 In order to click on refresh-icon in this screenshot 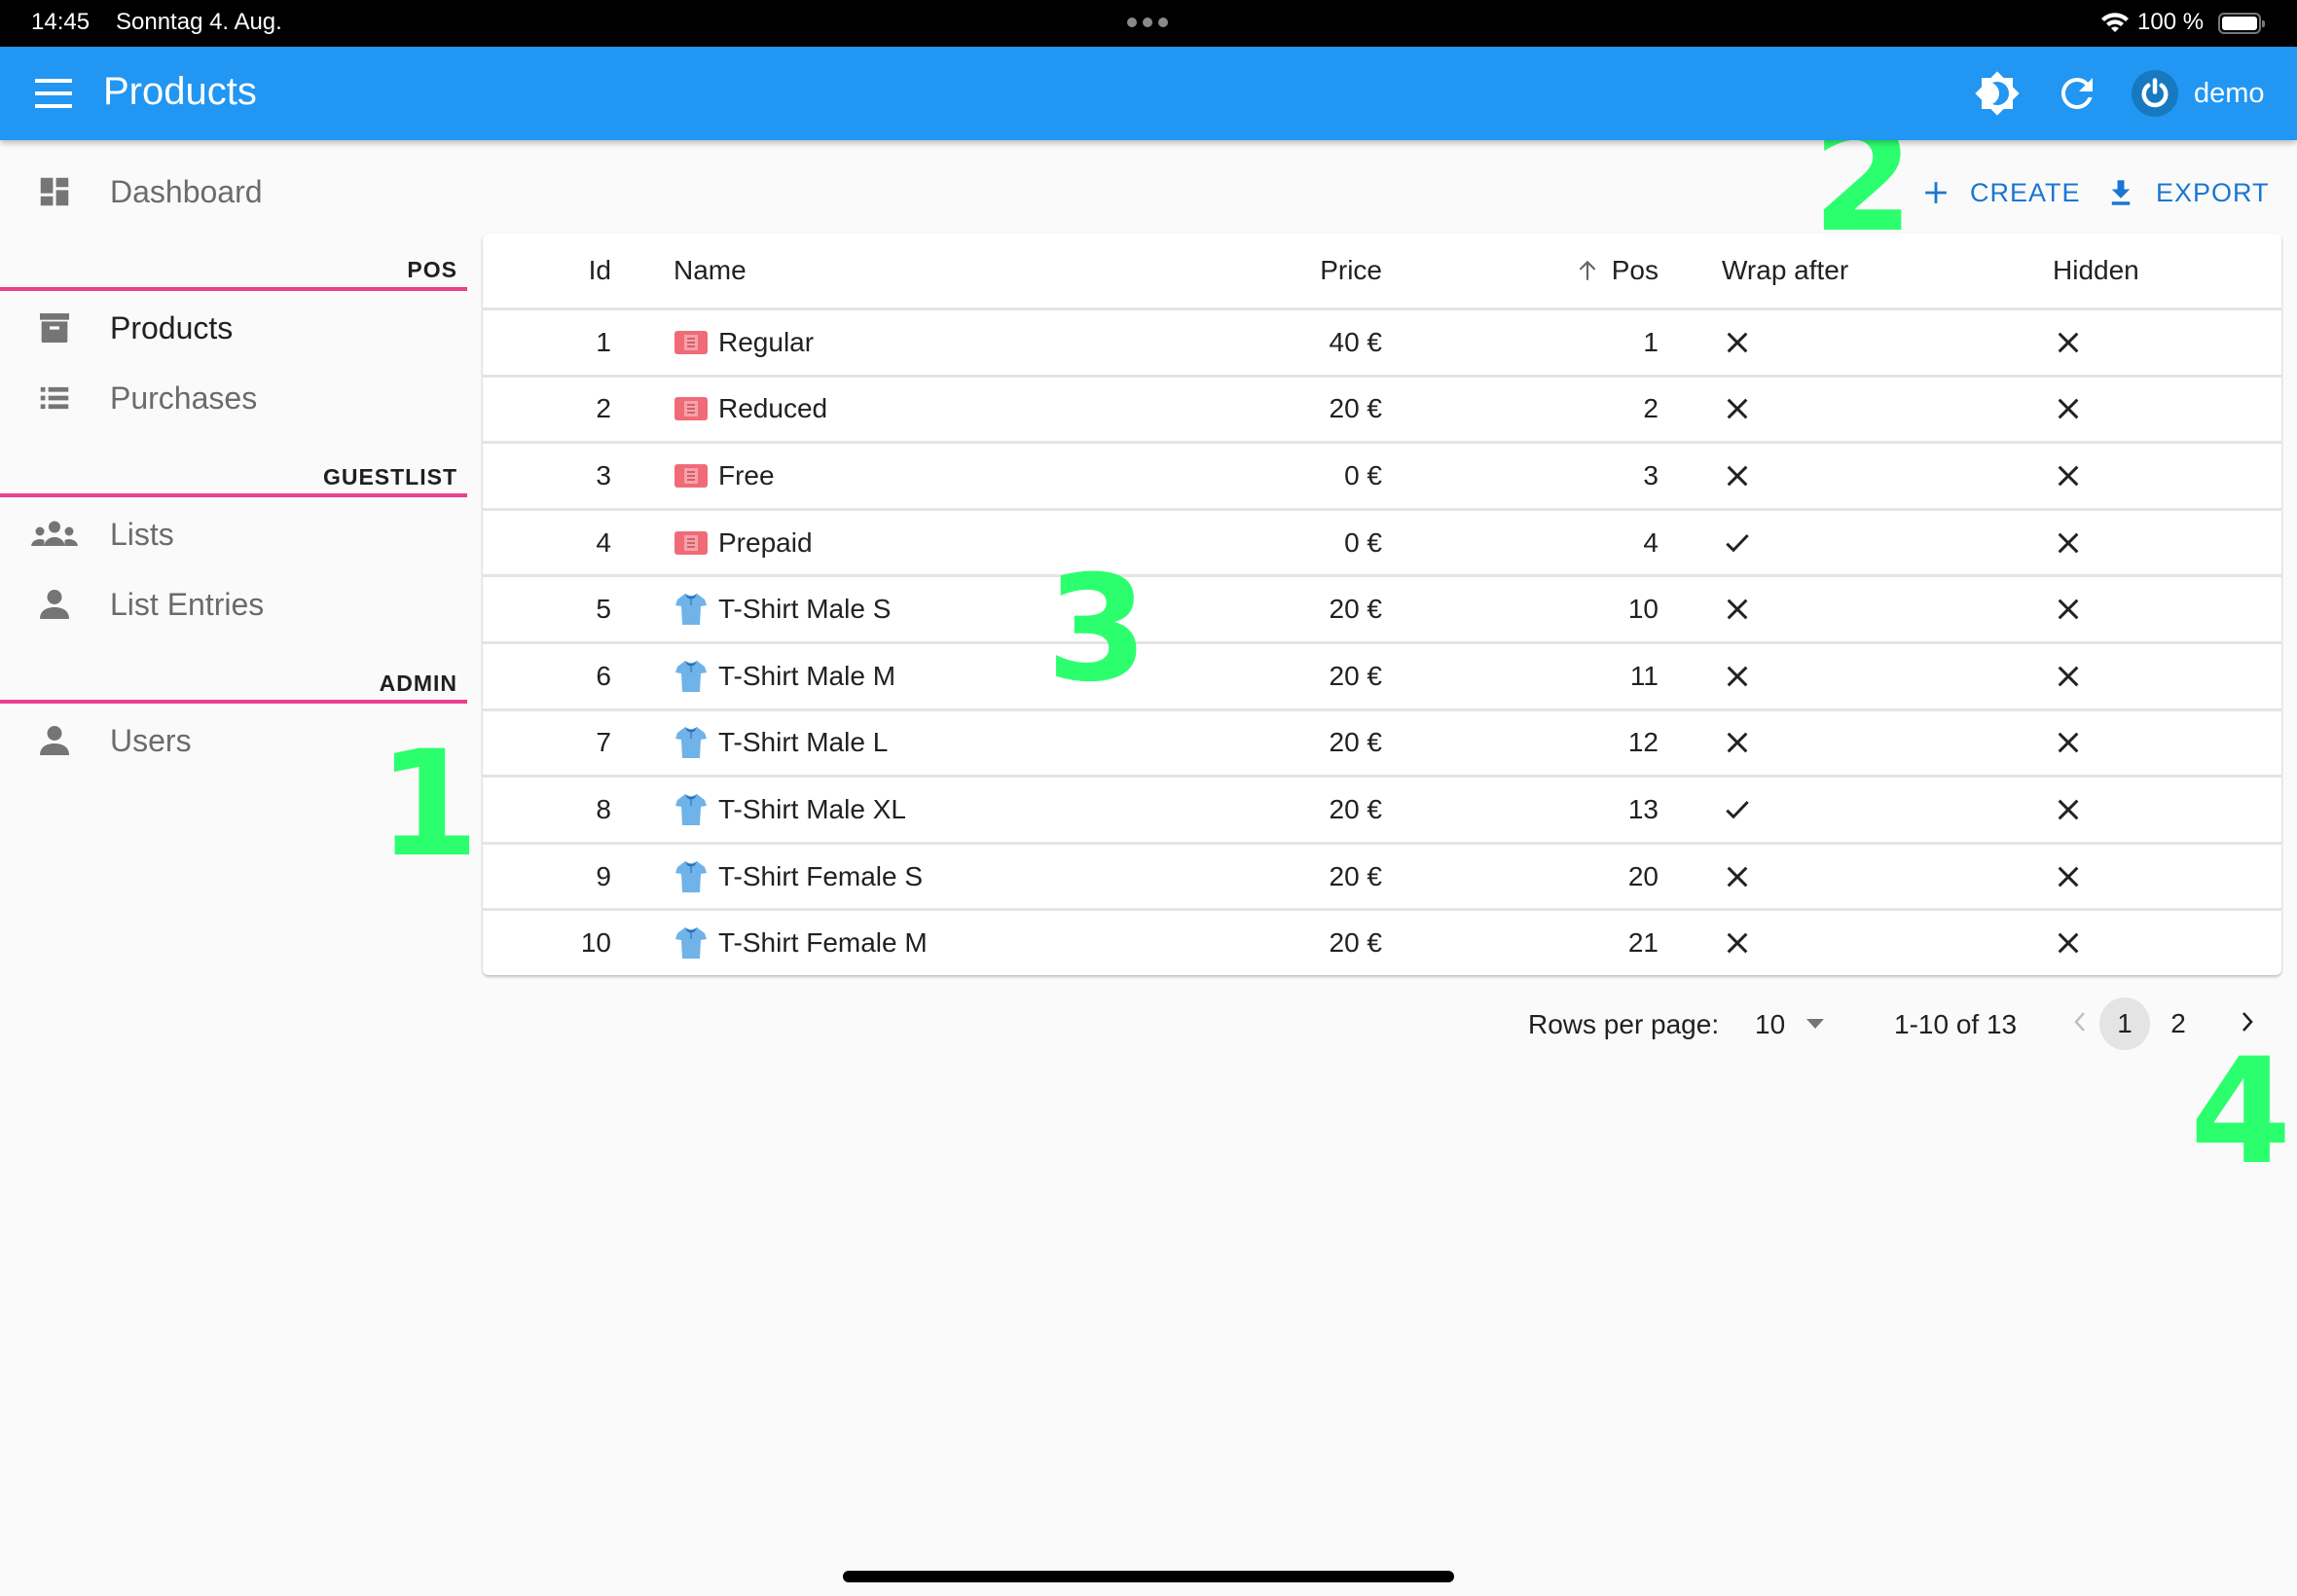, I will do `click(2077, 93)`.